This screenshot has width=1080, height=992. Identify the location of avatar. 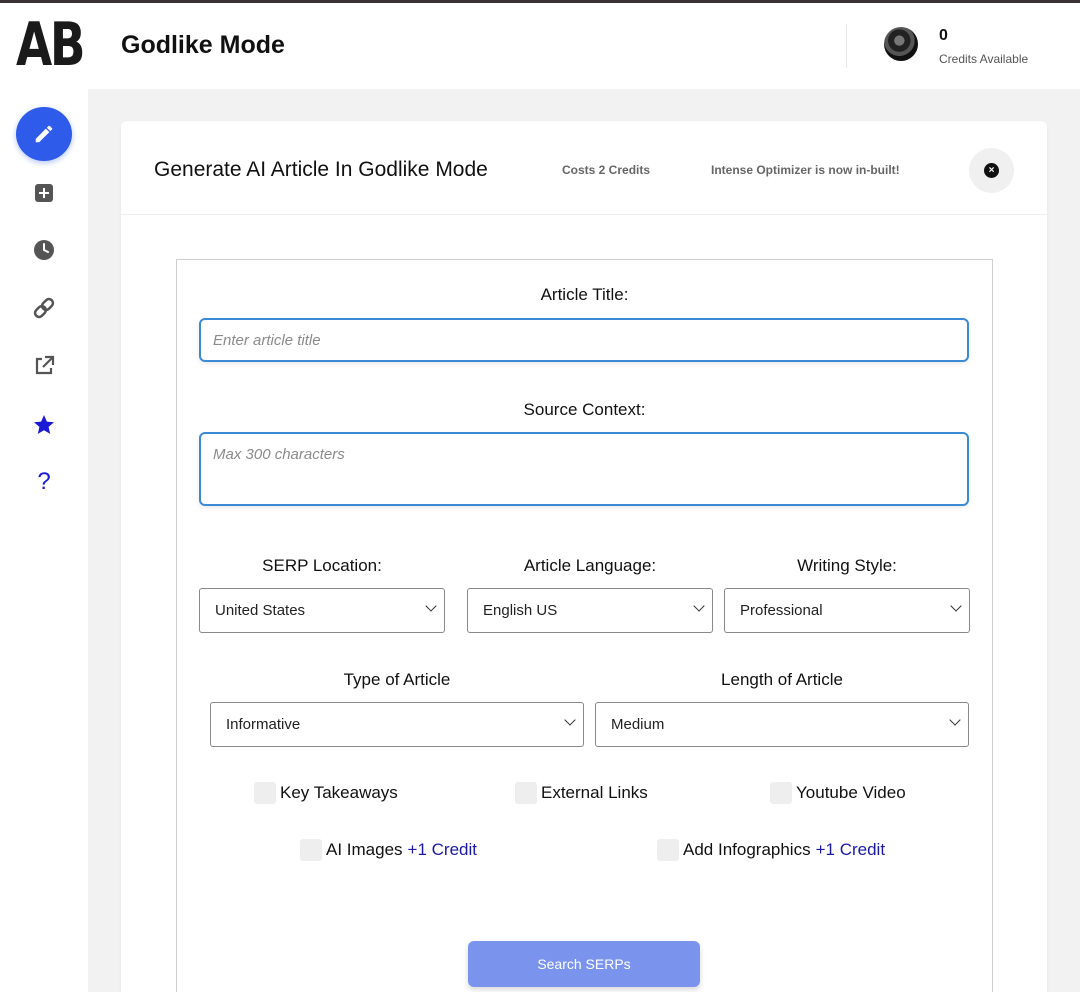
(901, 44).